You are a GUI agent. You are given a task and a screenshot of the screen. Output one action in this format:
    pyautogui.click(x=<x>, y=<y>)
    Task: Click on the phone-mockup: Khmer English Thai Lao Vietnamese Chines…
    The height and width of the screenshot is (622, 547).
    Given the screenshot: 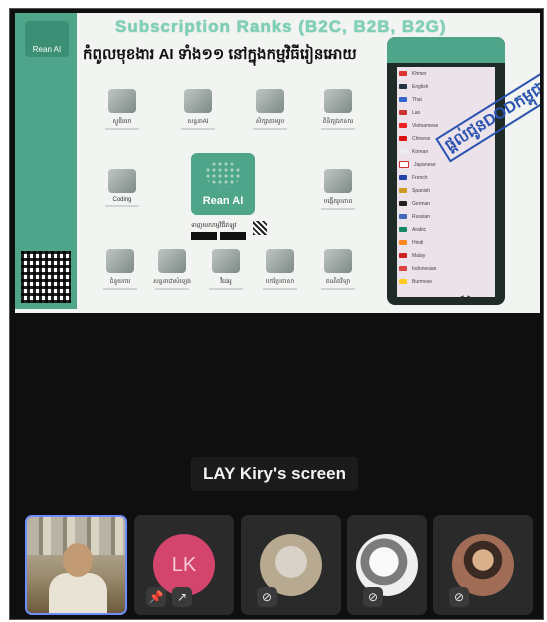 What is the action you would take?
    pyautogui.click(x=446, y=171)
    